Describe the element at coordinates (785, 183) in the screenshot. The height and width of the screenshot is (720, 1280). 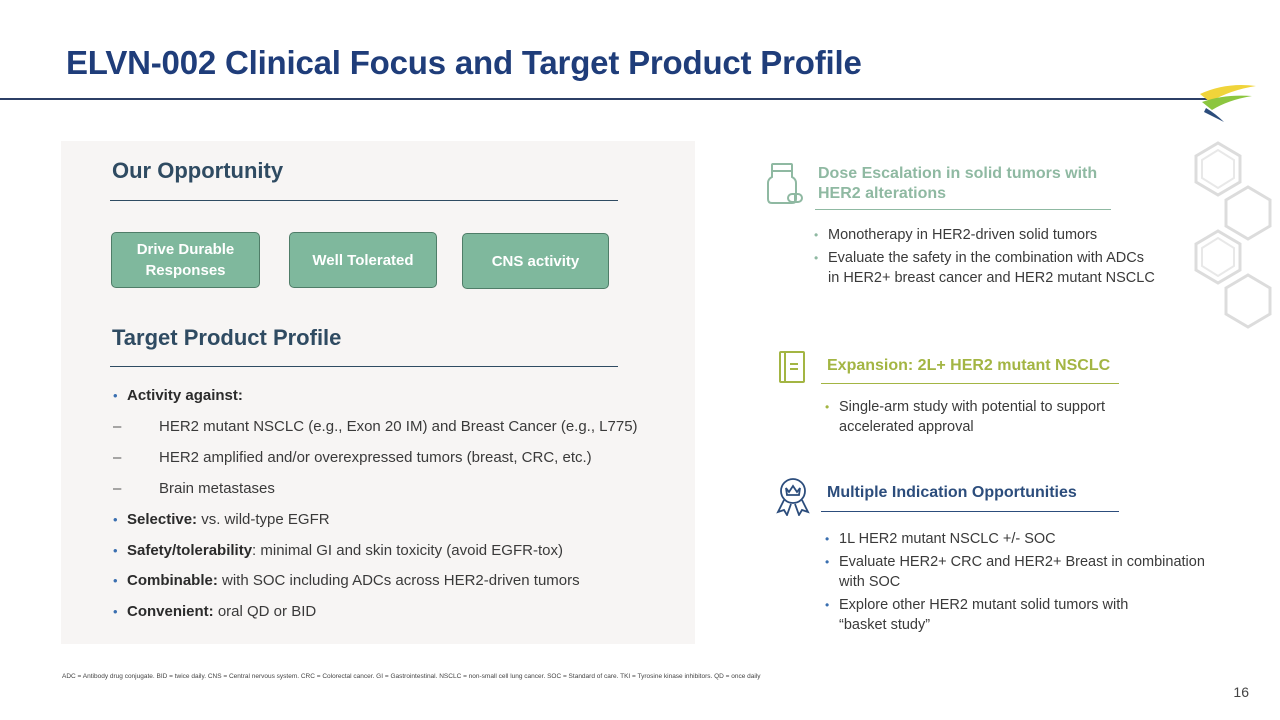
I see `pill-bottle-icon` at that location.